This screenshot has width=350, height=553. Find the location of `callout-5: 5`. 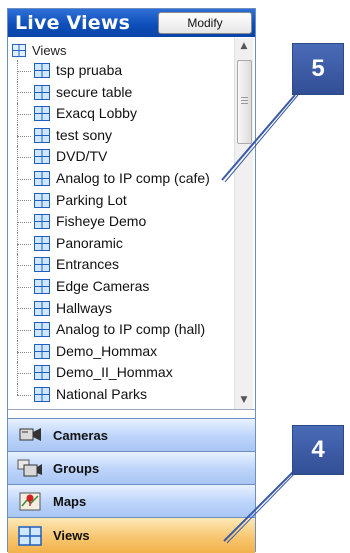

callout-5: 5 is located at coordinates (318, 69).